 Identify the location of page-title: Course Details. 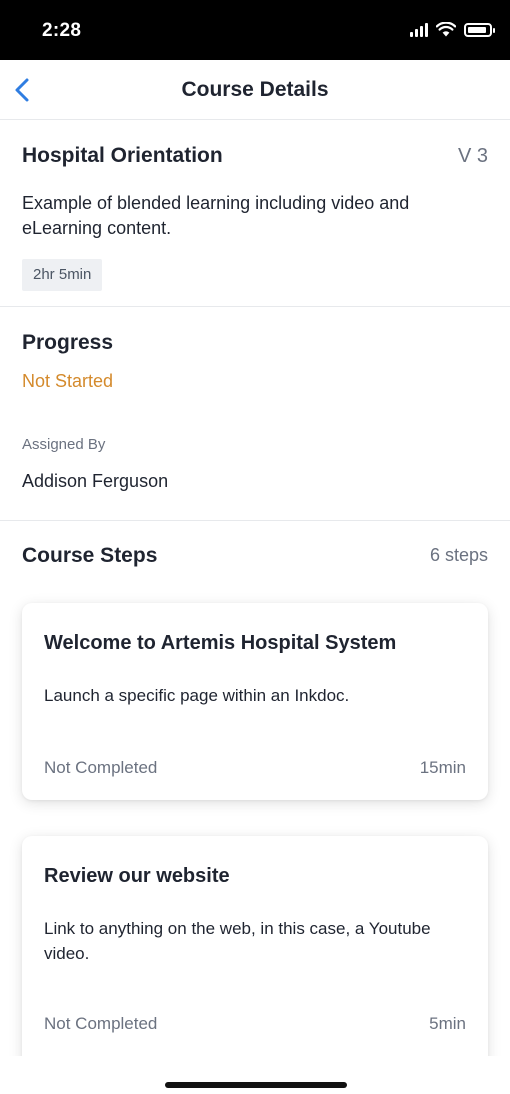
(255, 89).